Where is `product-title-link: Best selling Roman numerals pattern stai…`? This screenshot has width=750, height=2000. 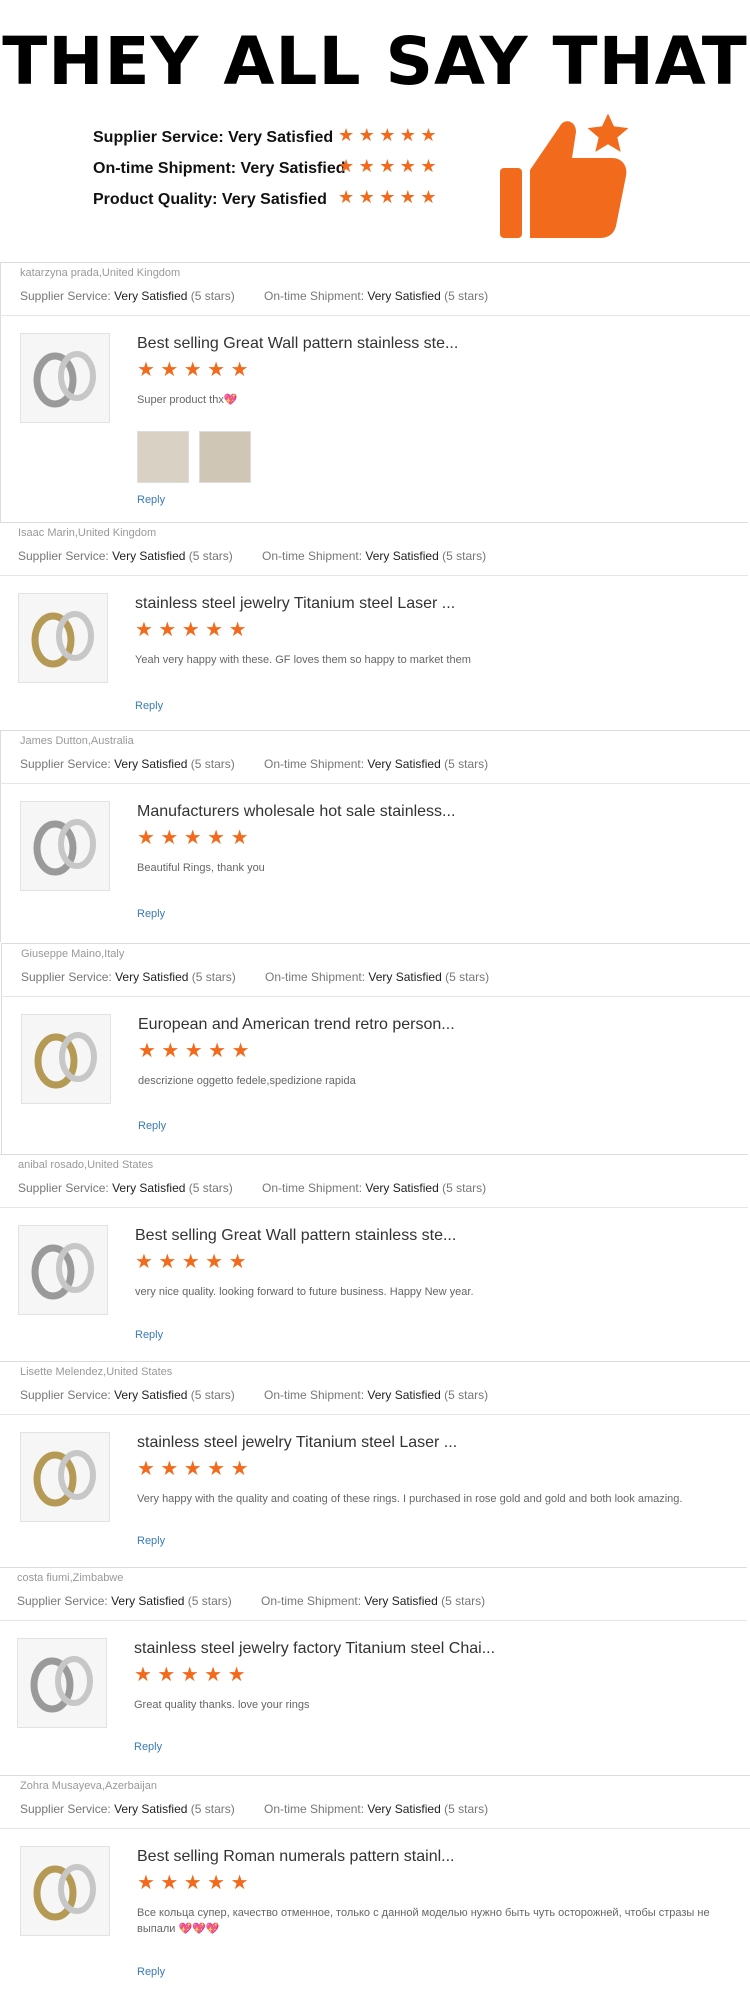
product-title-link: Best selling Roman numerals pattern stai… is located at coordinates (295, 1857).